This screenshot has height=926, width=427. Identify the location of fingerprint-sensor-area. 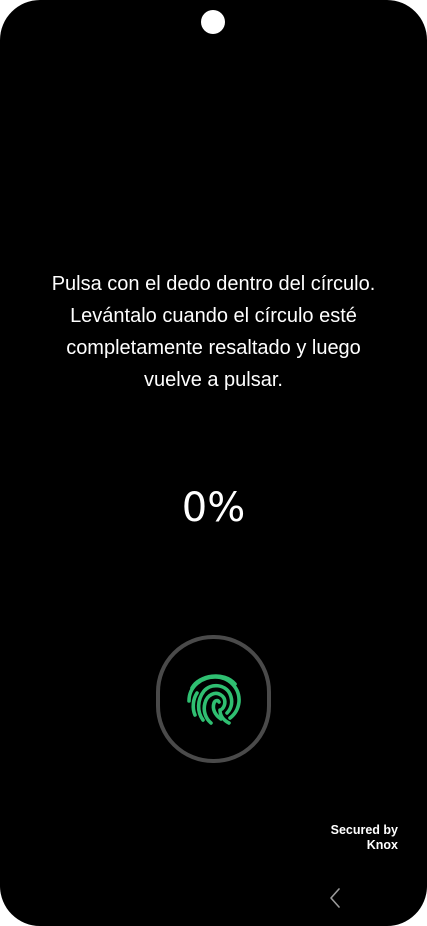
(213, 699).